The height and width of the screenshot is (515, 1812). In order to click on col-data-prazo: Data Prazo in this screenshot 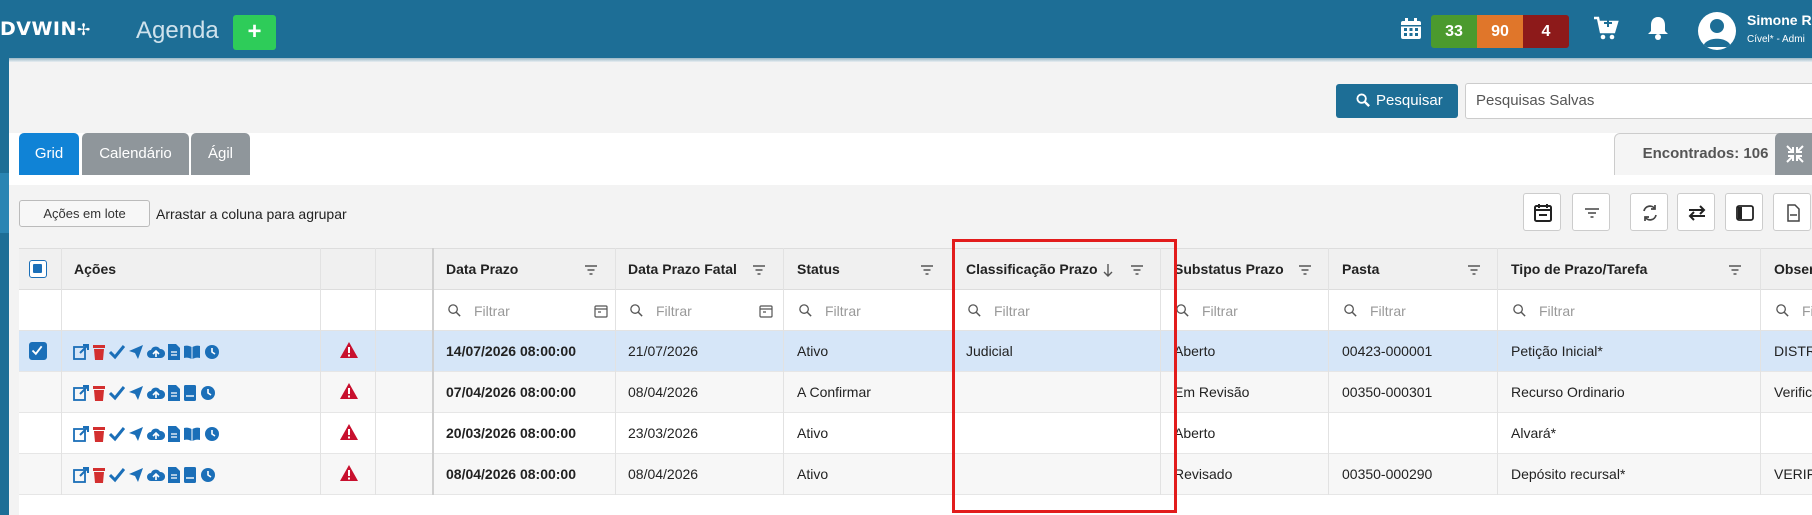, I will do `click(482, 269)`.